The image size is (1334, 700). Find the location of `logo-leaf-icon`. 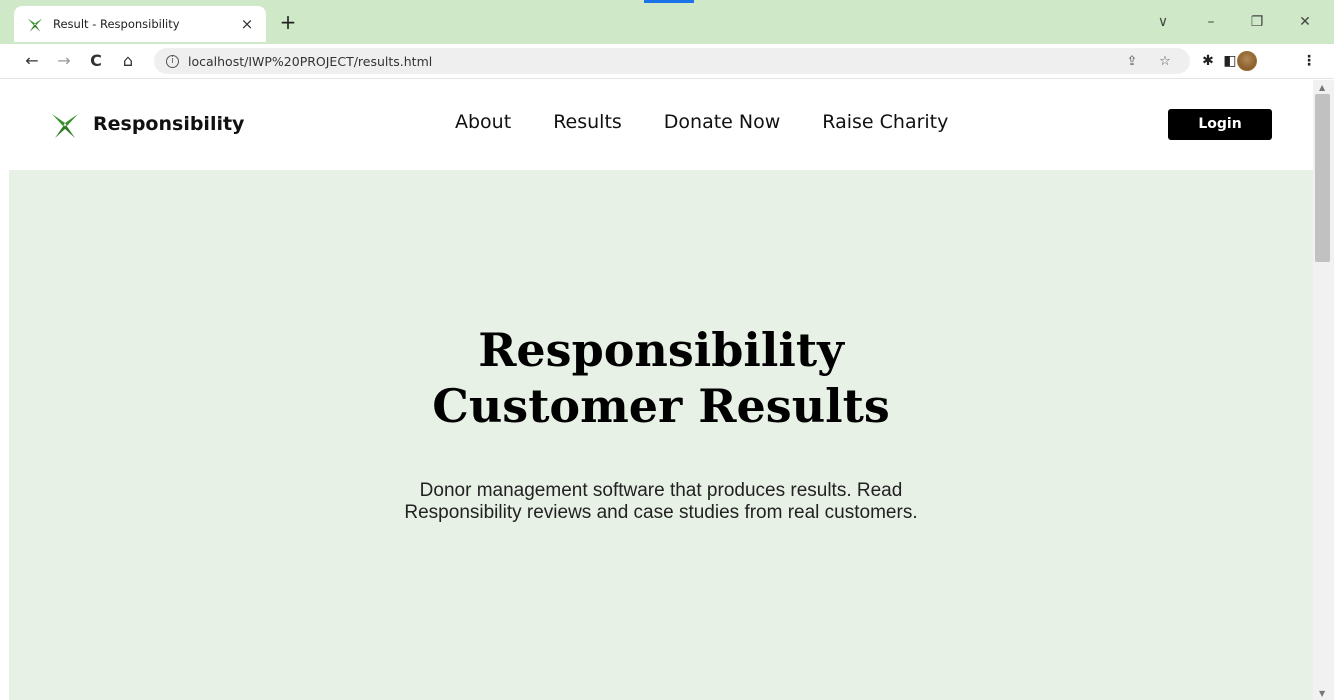

logo-leaf-icon is located at coordinates (65, 126).